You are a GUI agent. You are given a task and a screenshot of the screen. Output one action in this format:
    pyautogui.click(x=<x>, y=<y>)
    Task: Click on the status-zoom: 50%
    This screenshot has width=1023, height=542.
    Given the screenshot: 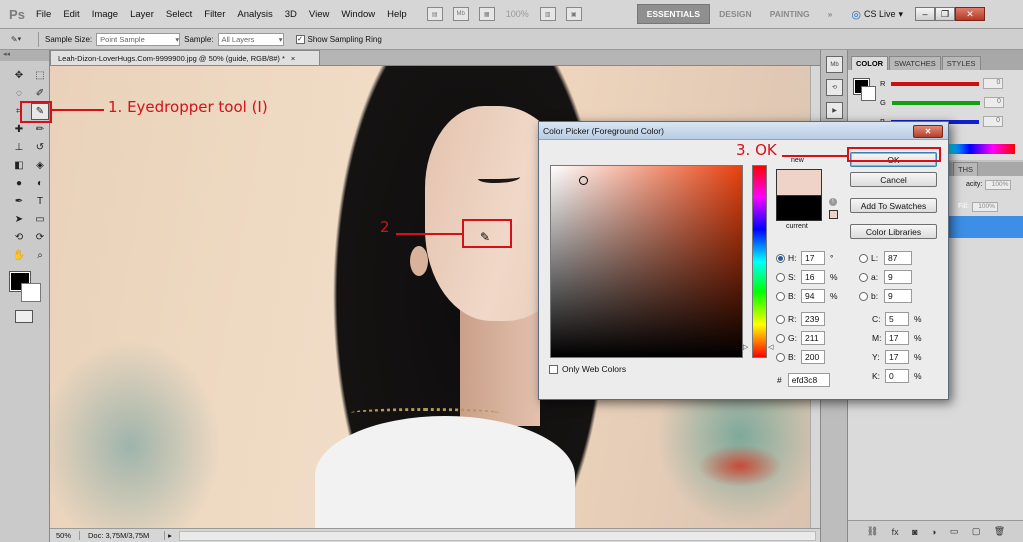 What is the action you would take?
    pyautogui.click(x=65, y=535)
    